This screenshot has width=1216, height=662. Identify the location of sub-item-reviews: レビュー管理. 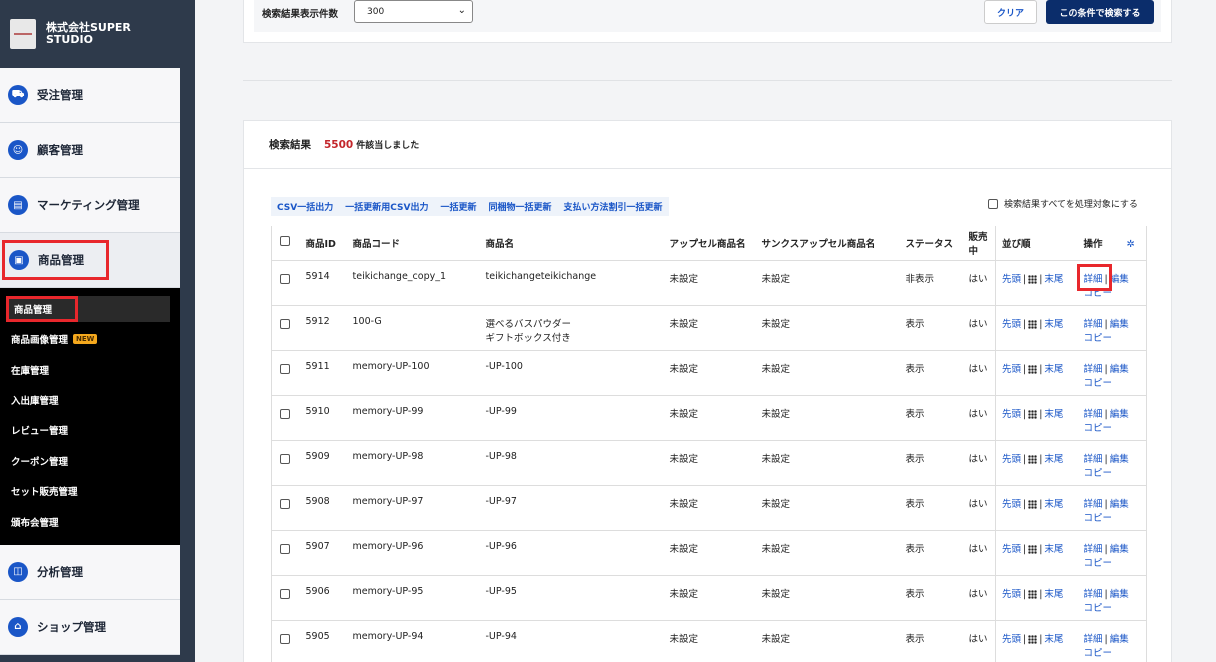
(90, 430).